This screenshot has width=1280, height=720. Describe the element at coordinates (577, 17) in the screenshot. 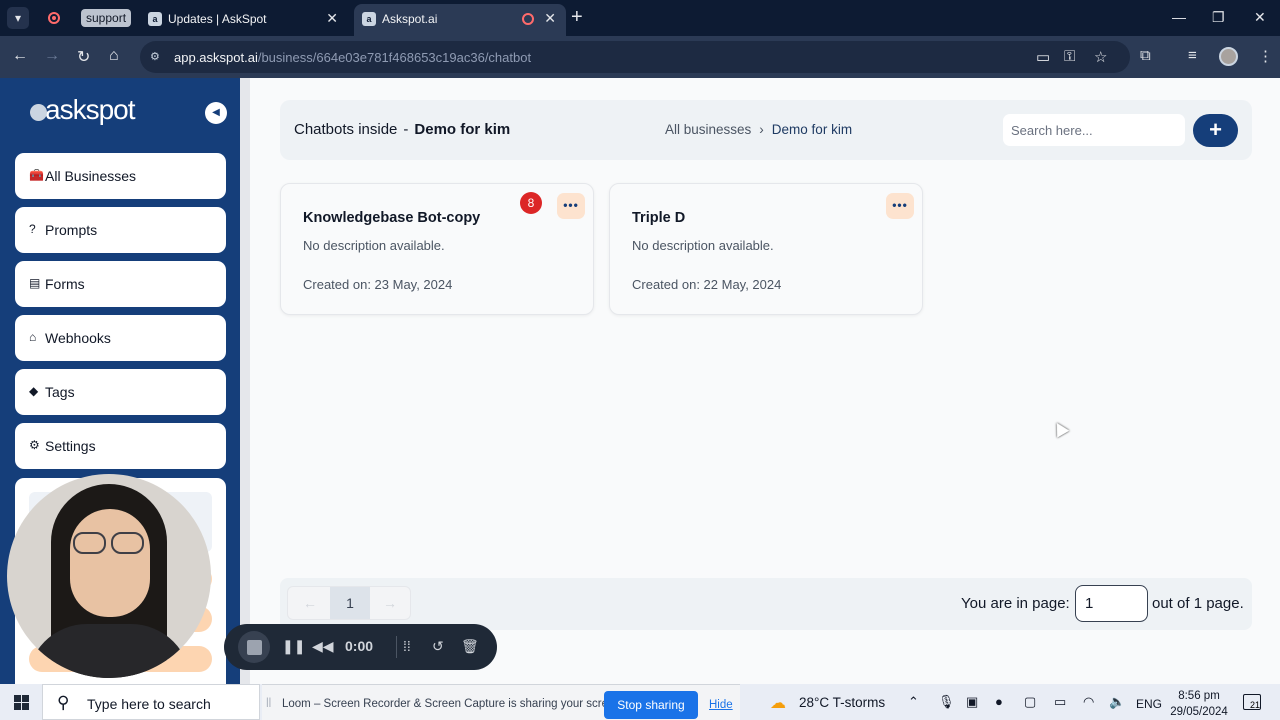

I see `new-tab-button: +` at that location.